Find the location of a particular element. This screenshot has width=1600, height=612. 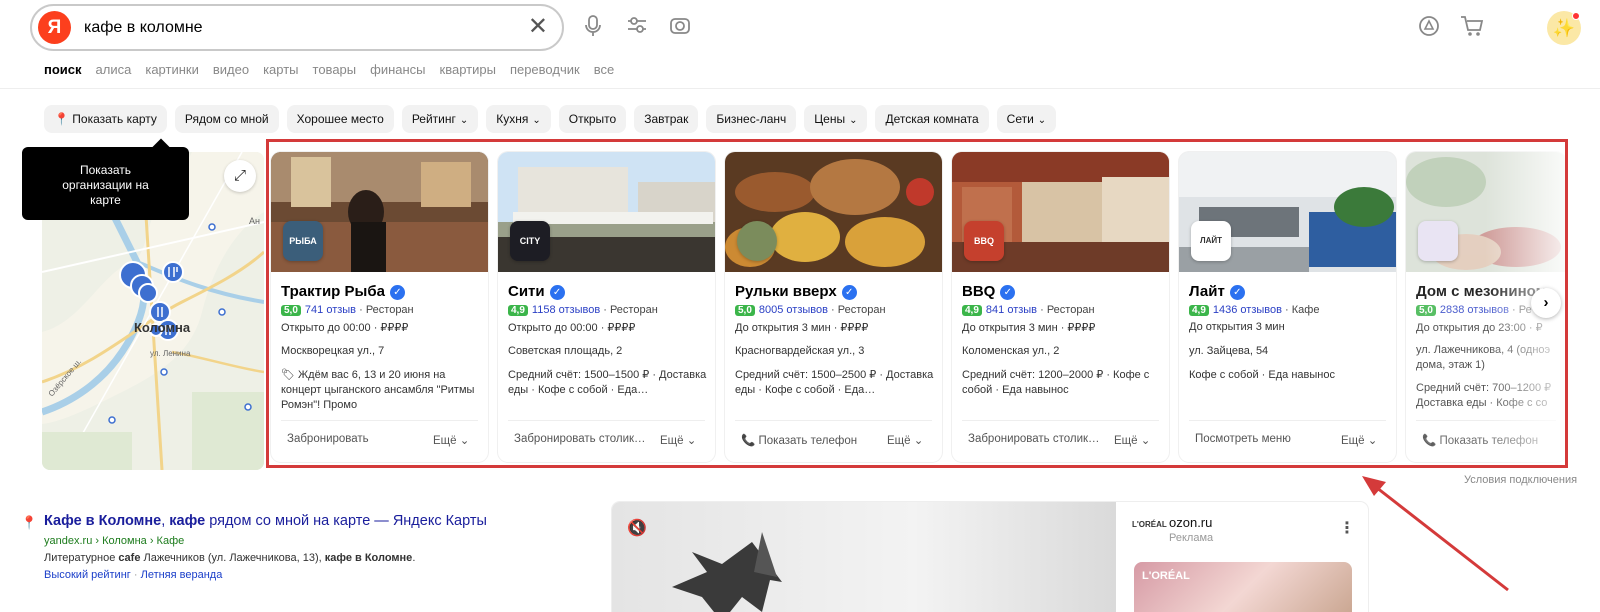

chip-kids-room: Детская комната is located at coordinates (932, 119).